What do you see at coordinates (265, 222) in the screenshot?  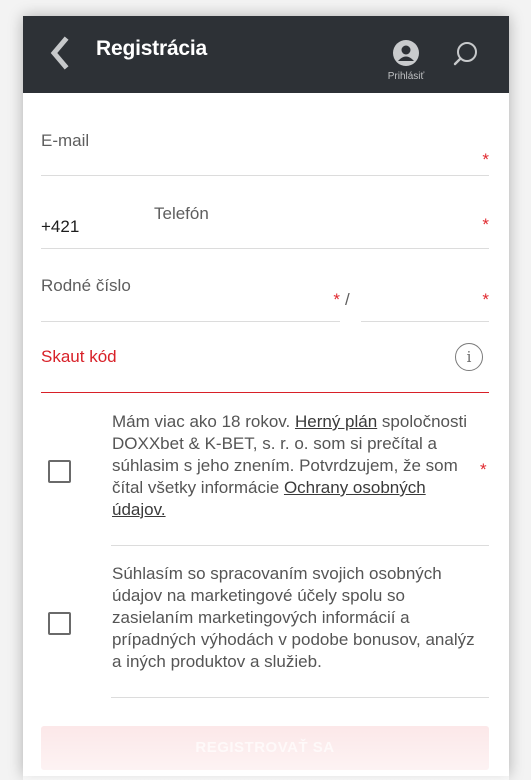 I see `phone-field: +421 Telefón *` at bounding box center [265, 222].